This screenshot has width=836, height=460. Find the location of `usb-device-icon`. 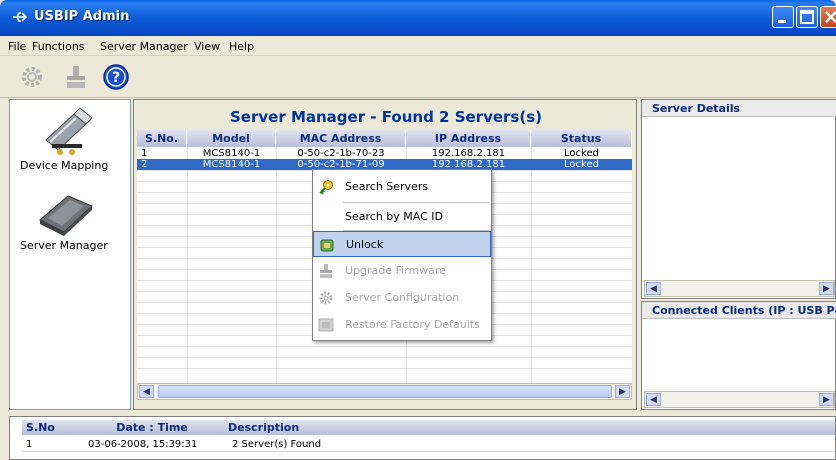

usb-device-icon is located at coordinates (66, 132).